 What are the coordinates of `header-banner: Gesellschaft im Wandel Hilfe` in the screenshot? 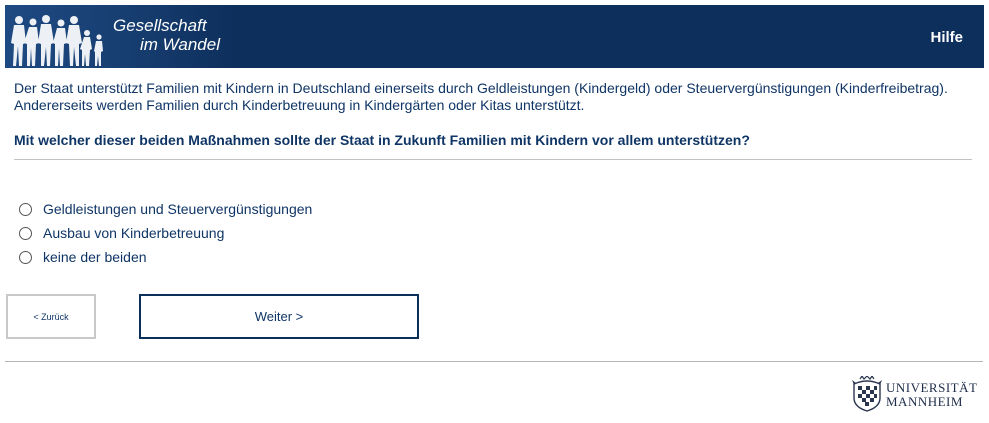 It's located at (494, 36).